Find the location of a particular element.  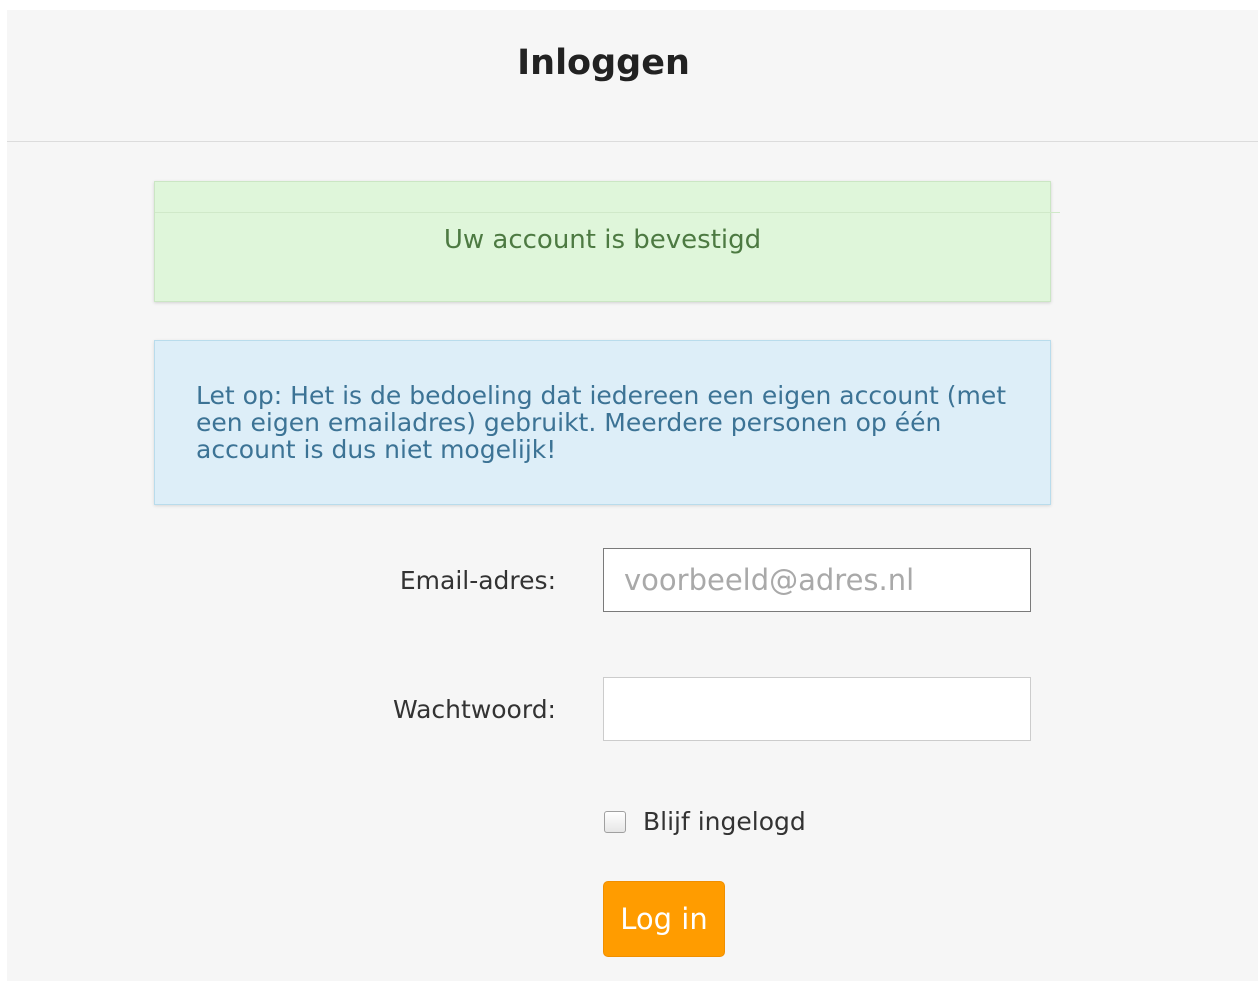

page-header: Inloggen is located at coordinates (632, 76).